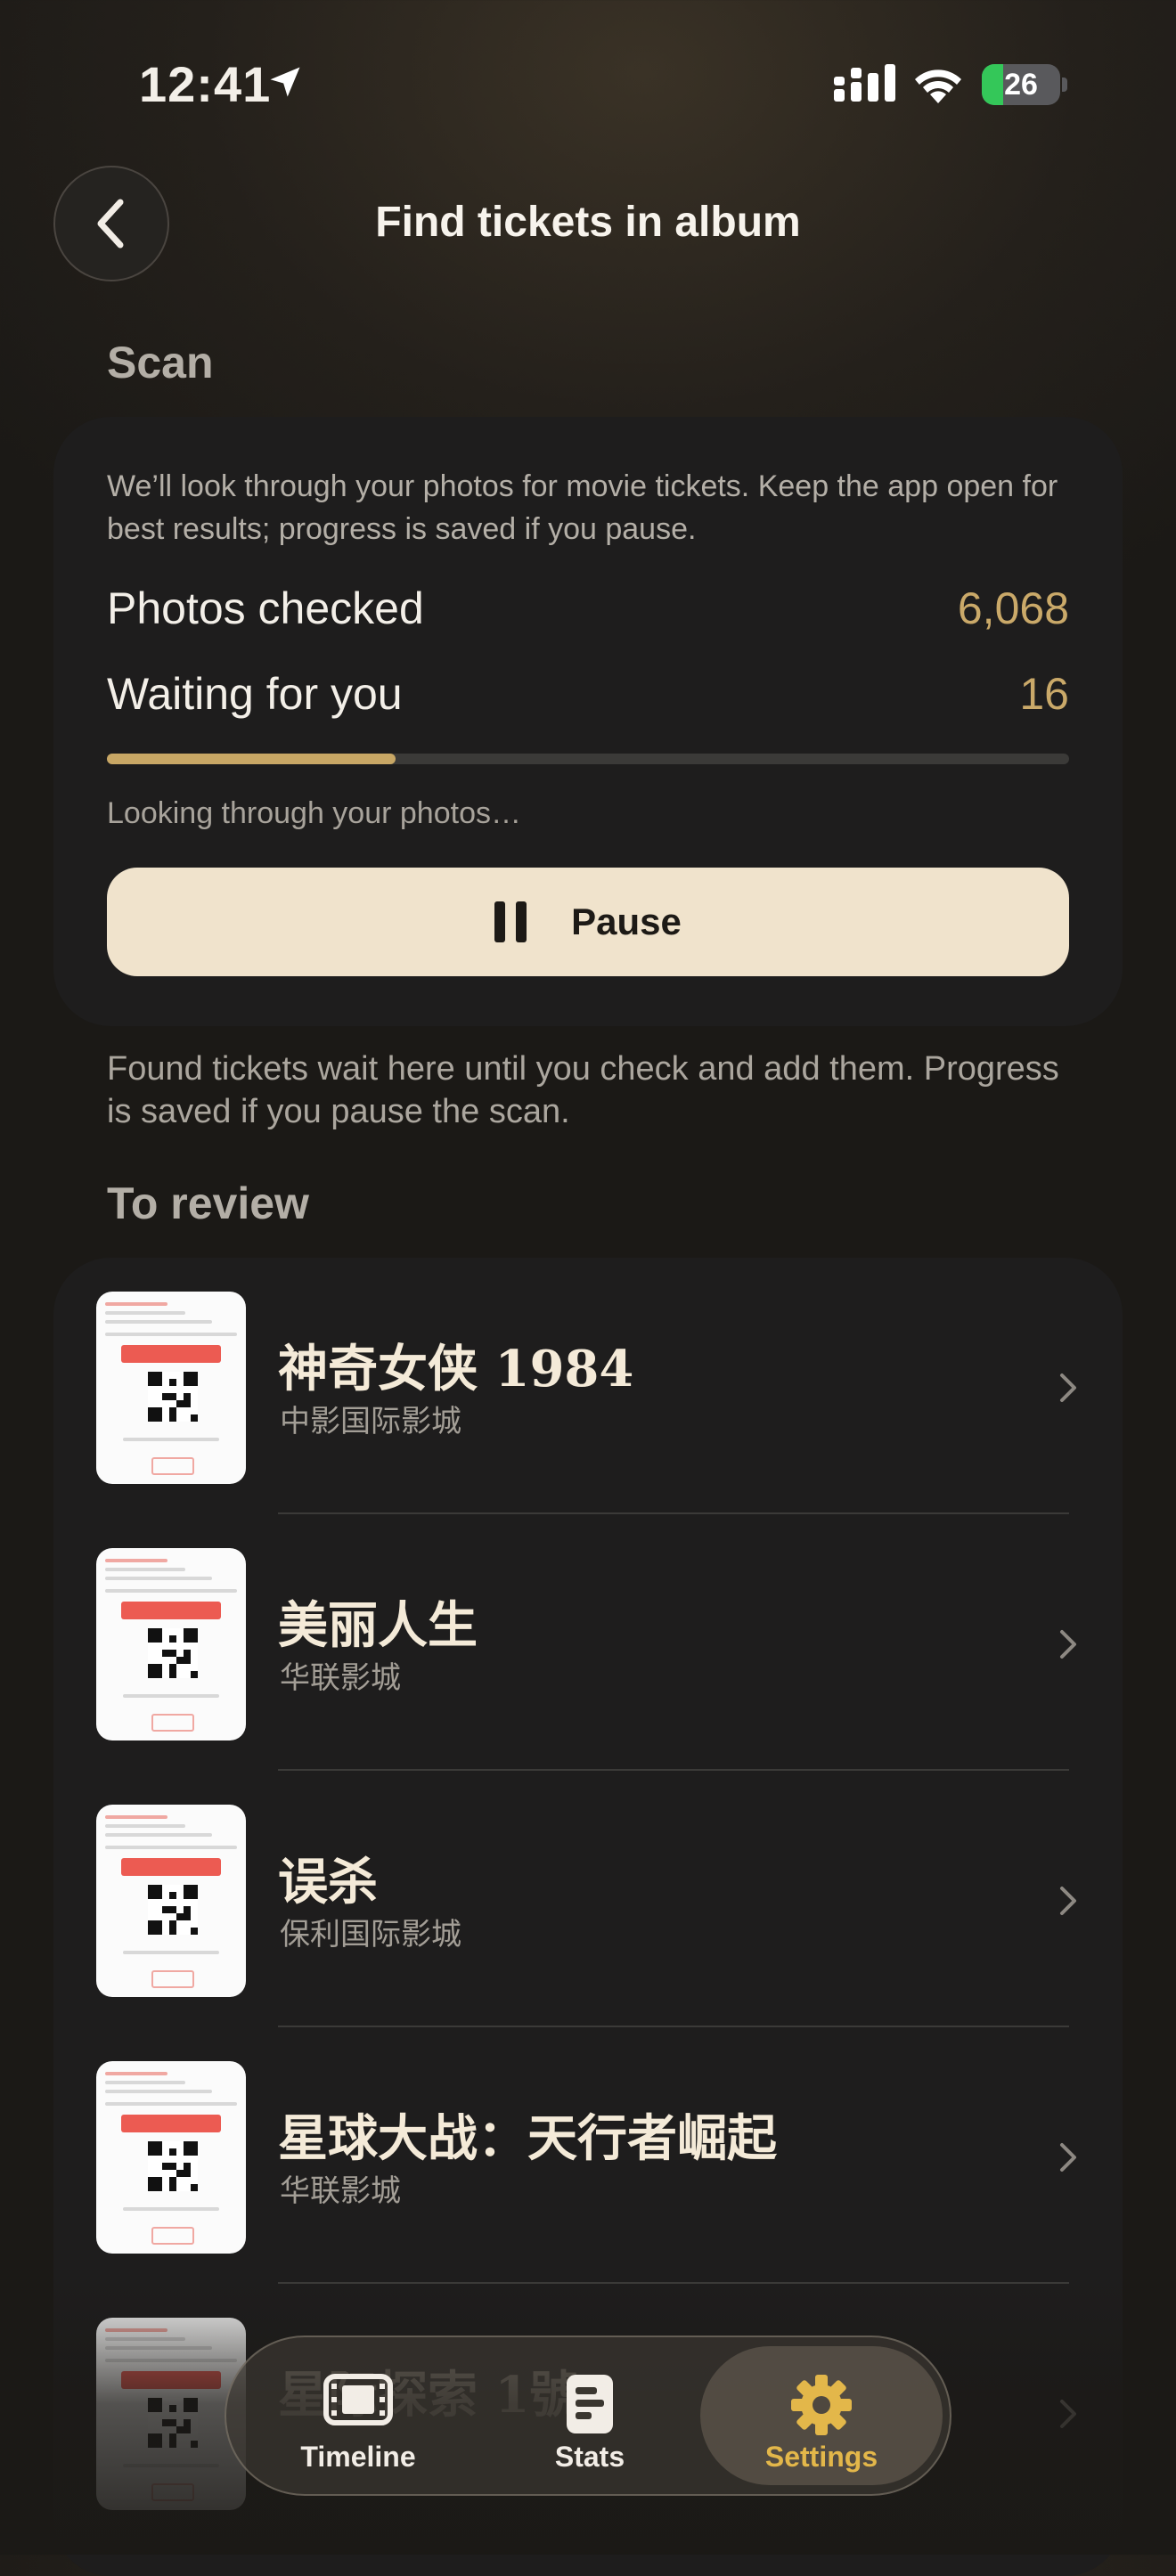 The height and width of the screenshot is (2576, 1176). I want to click on pause-icon, so click(510, 921).